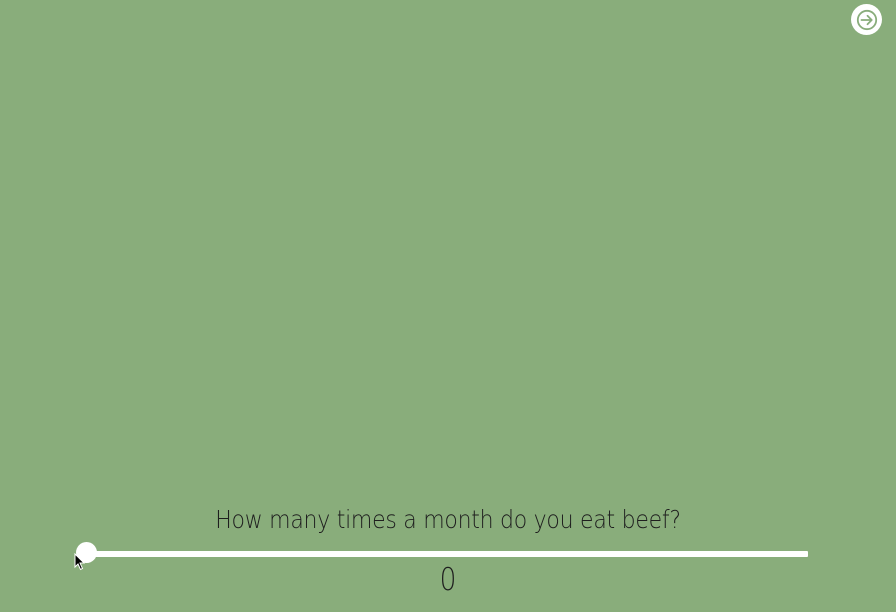 The image size is (896, 612). Describe the element at coordinates (447, 554) in the screenshot. I see `slider-track` at that location.